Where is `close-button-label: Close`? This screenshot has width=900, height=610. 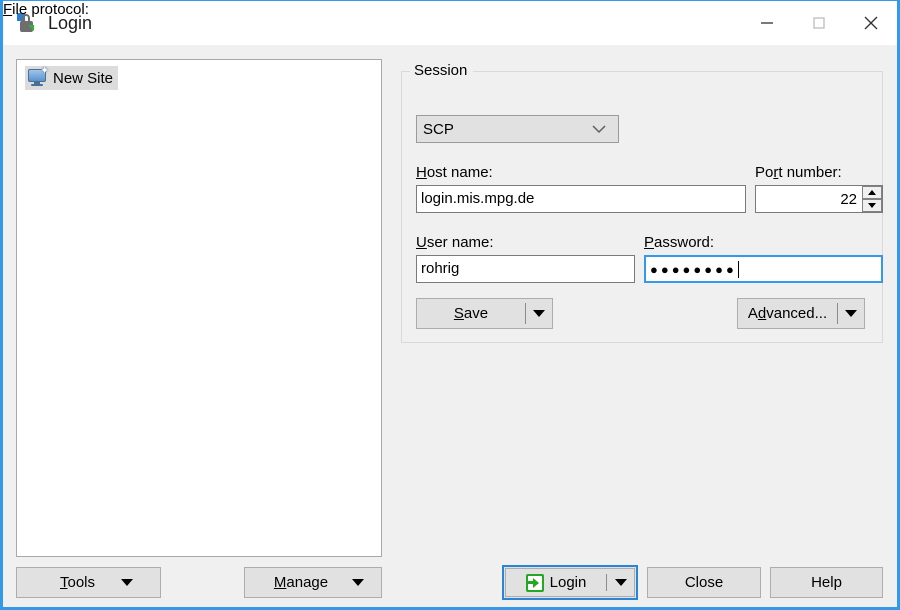
close-button-label: Close is located at coordinates (704, 582).